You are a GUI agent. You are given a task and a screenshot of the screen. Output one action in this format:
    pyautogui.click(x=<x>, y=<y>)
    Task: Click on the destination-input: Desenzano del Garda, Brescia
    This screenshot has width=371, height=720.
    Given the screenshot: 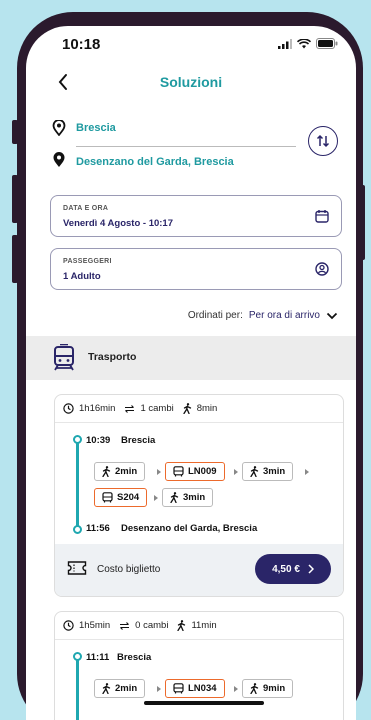 What is the action you would take?
    pyautogui.click(x=155, y=162)
    